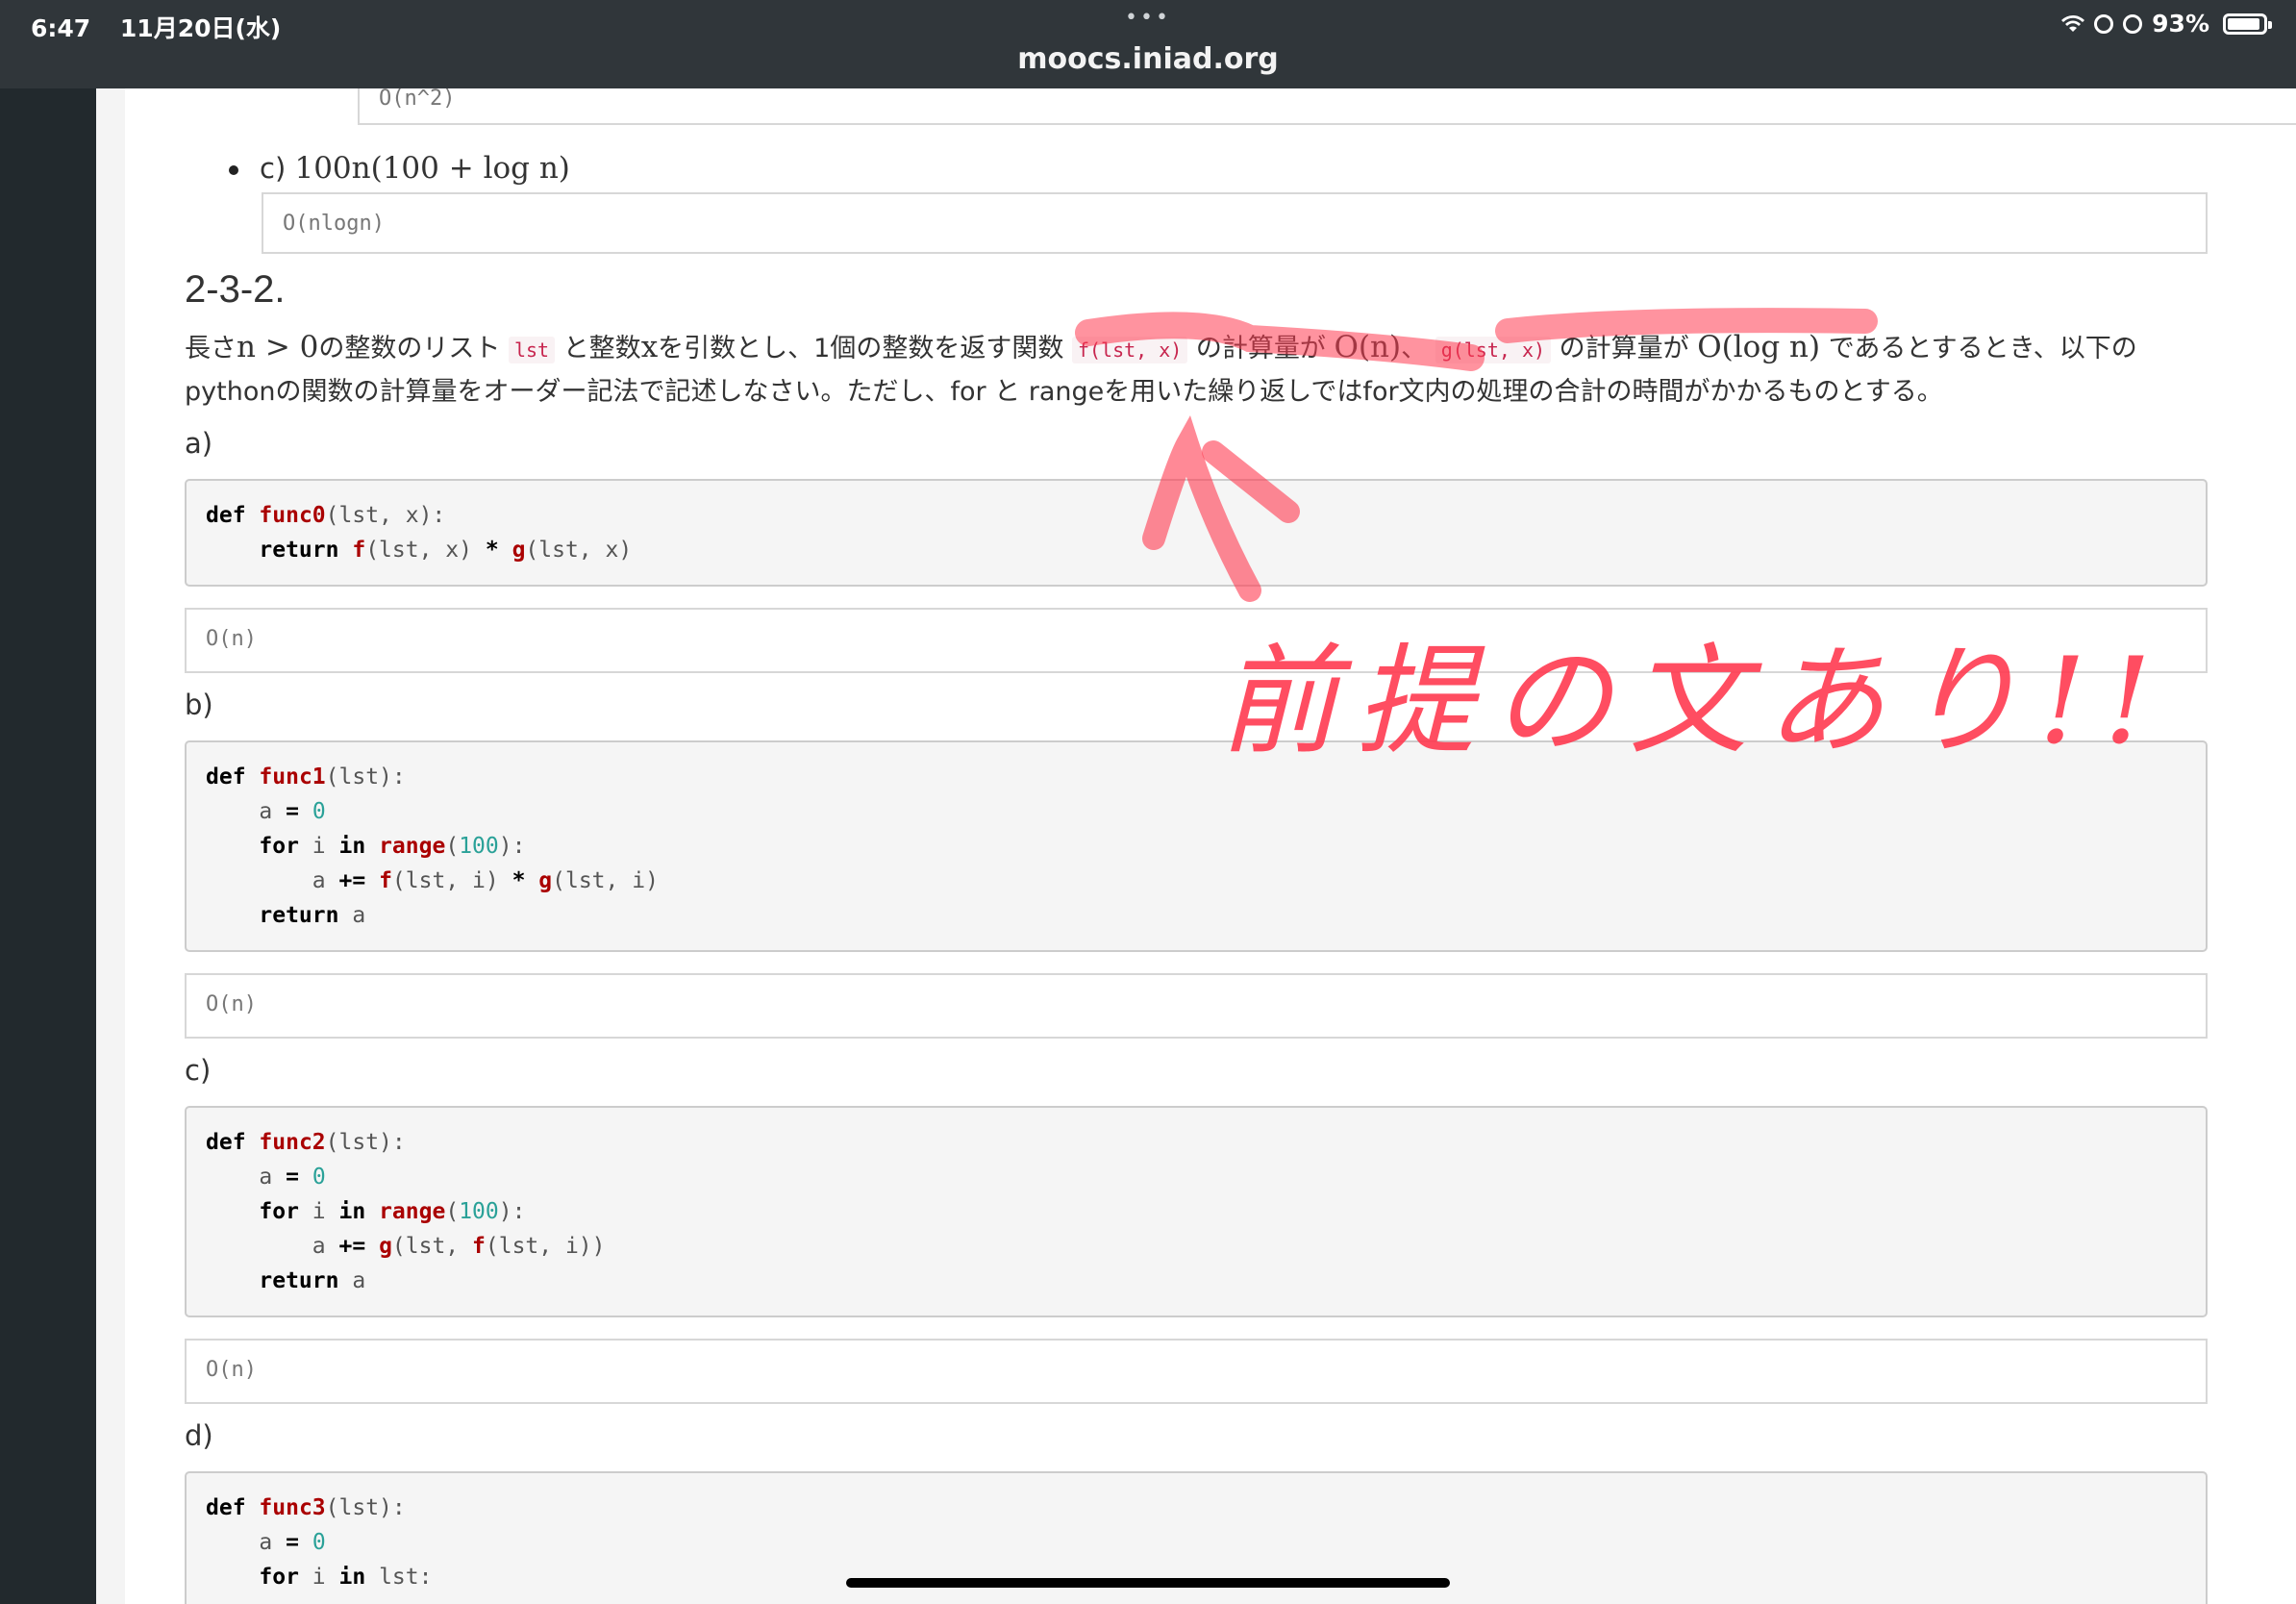 Image resolution: width=2296 pixels, height=1604 pixels. What do you see at coordinates (399, 168) in the screenshot?
I see `list-item-c: c) 100n(100 + log n)` at bounding box center [399, 168].